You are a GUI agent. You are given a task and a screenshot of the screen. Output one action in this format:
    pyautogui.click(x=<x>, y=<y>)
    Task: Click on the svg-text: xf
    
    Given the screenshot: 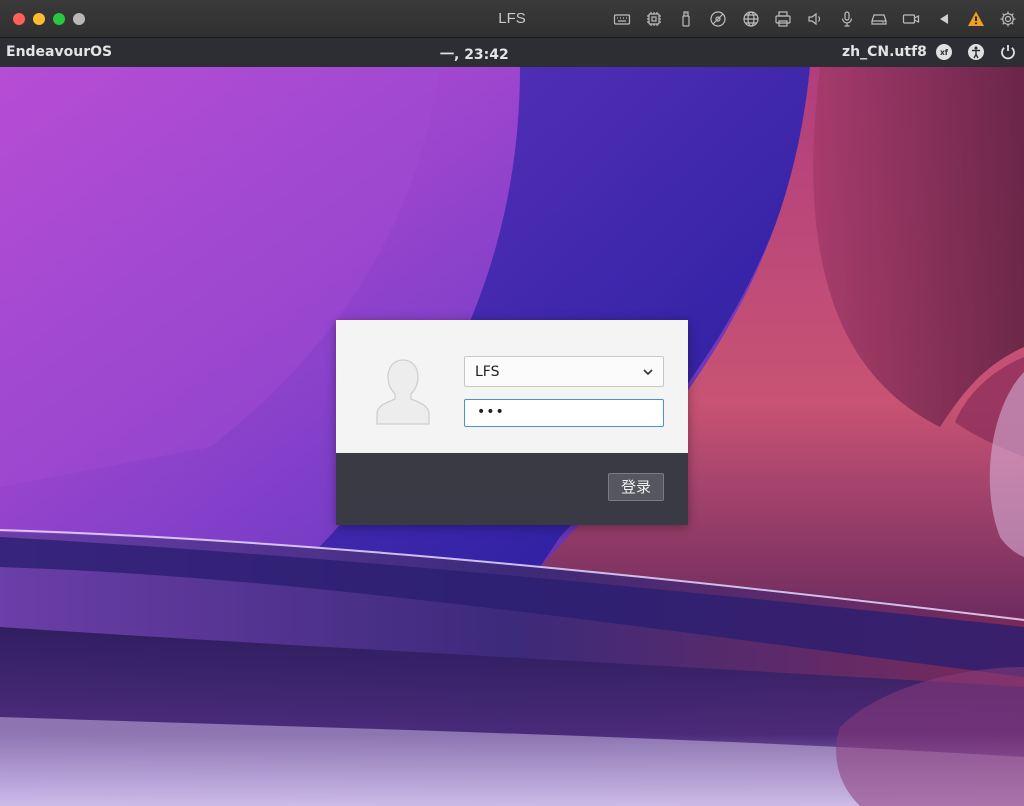 What is the action you would take?
    pyautogui.click(x=944, y=52)
    